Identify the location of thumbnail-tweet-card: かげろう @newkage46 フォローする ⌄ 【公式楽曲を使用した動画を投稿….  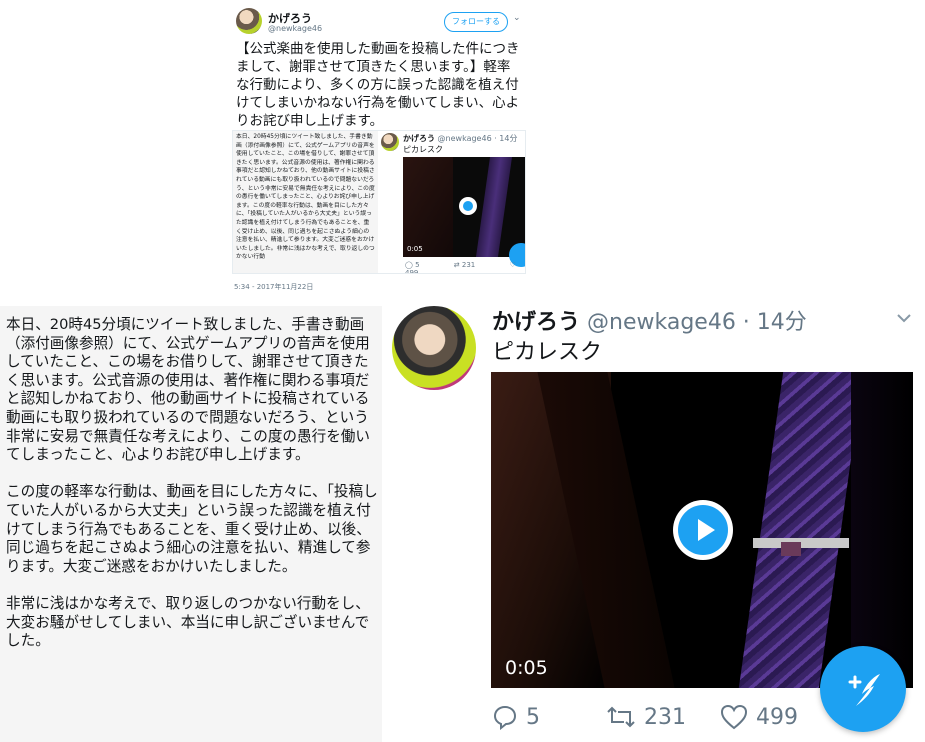
(378, 148).